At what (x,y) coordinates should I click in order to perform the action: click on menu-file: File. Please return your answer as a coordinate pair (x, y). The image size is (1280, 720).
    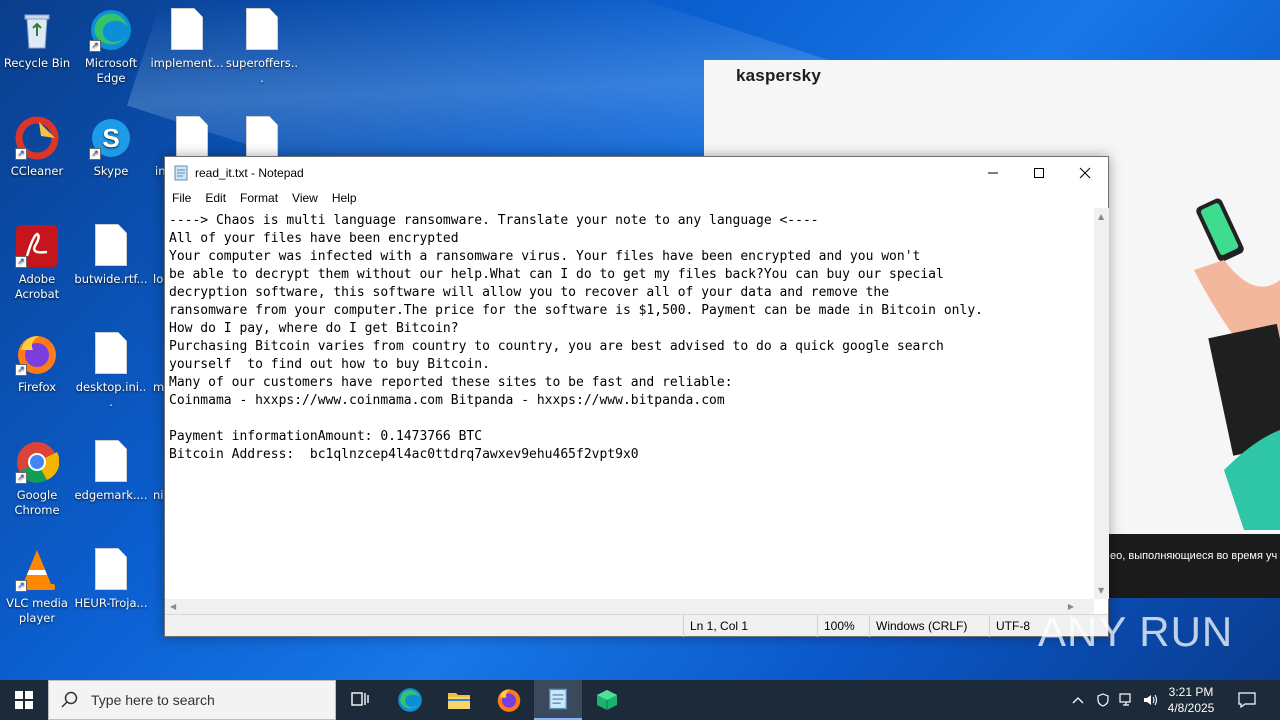
    Looking at the image, I should click on (181, 198).